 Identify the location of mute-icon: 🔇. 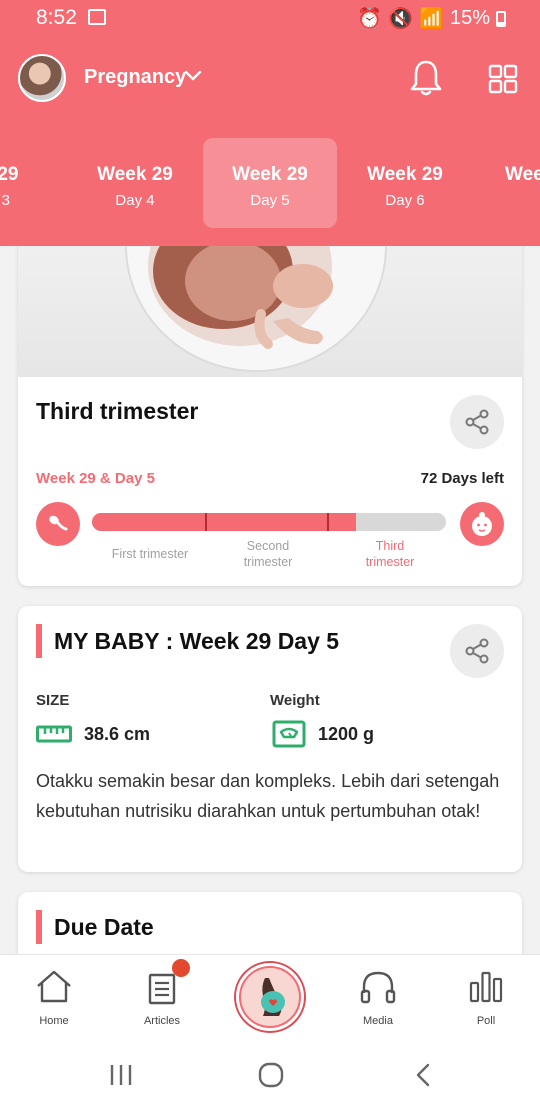
(401, 19).